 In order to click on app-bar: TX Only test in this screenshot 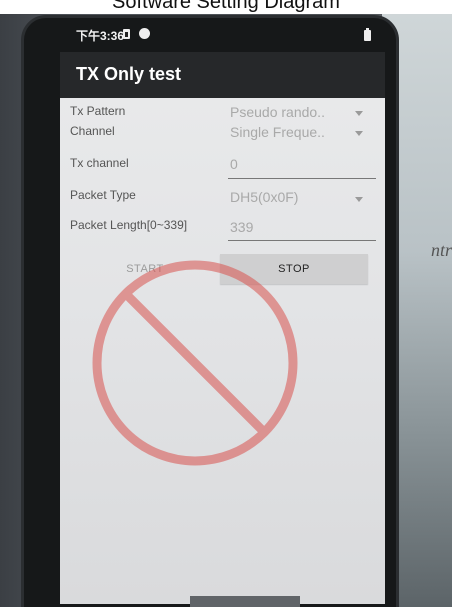, I will do `click(222, 75)`.